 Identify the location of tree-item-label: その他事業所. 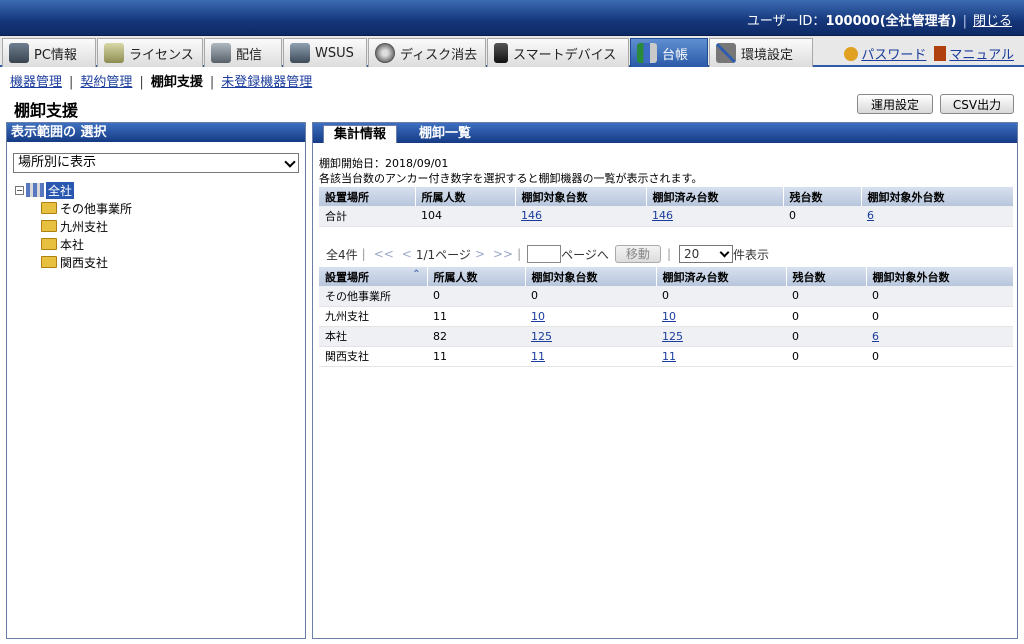
(96, 208).